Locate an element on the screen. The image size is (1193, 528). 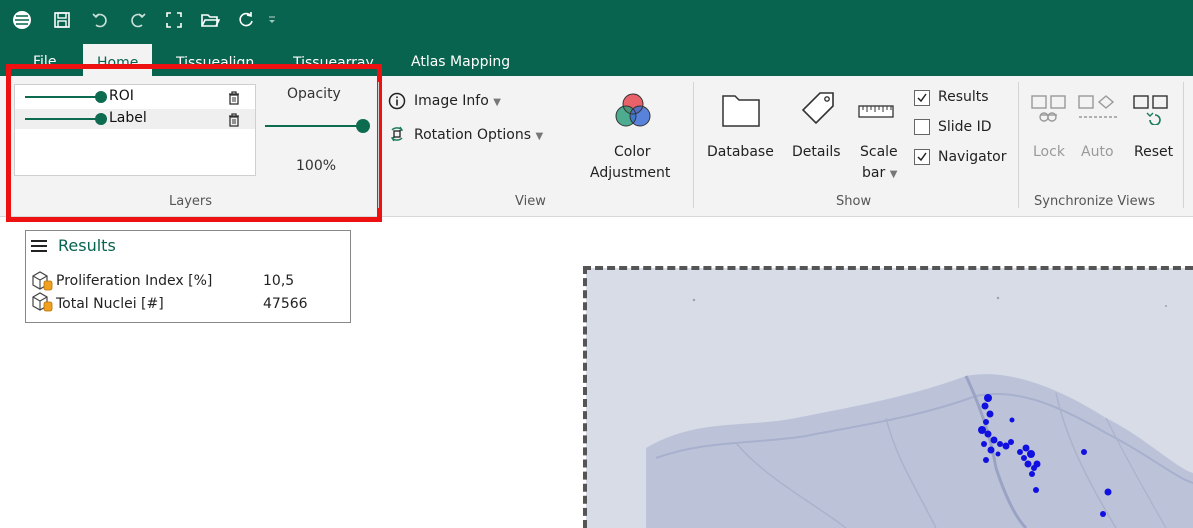
tag-icon is located at coordinates (818, 110).